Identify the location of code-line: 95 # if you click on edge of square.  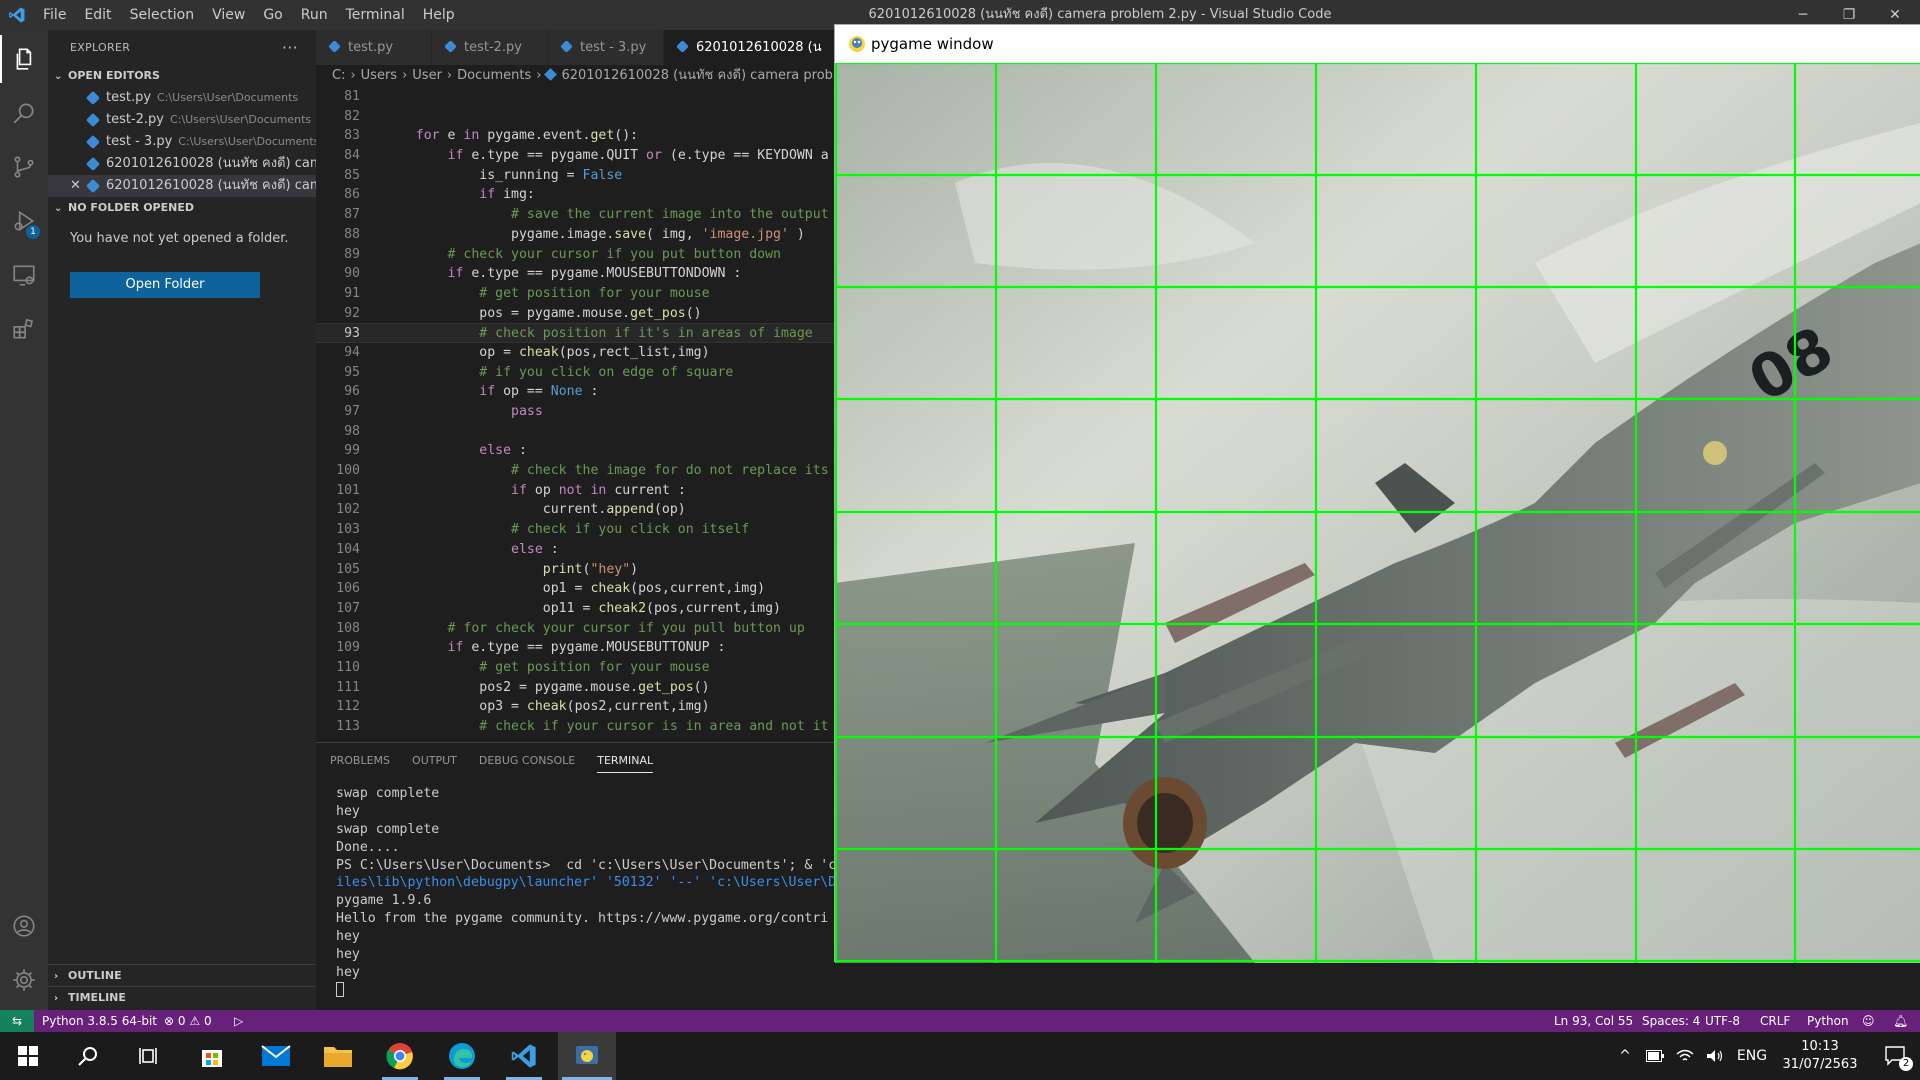
(576, 373).